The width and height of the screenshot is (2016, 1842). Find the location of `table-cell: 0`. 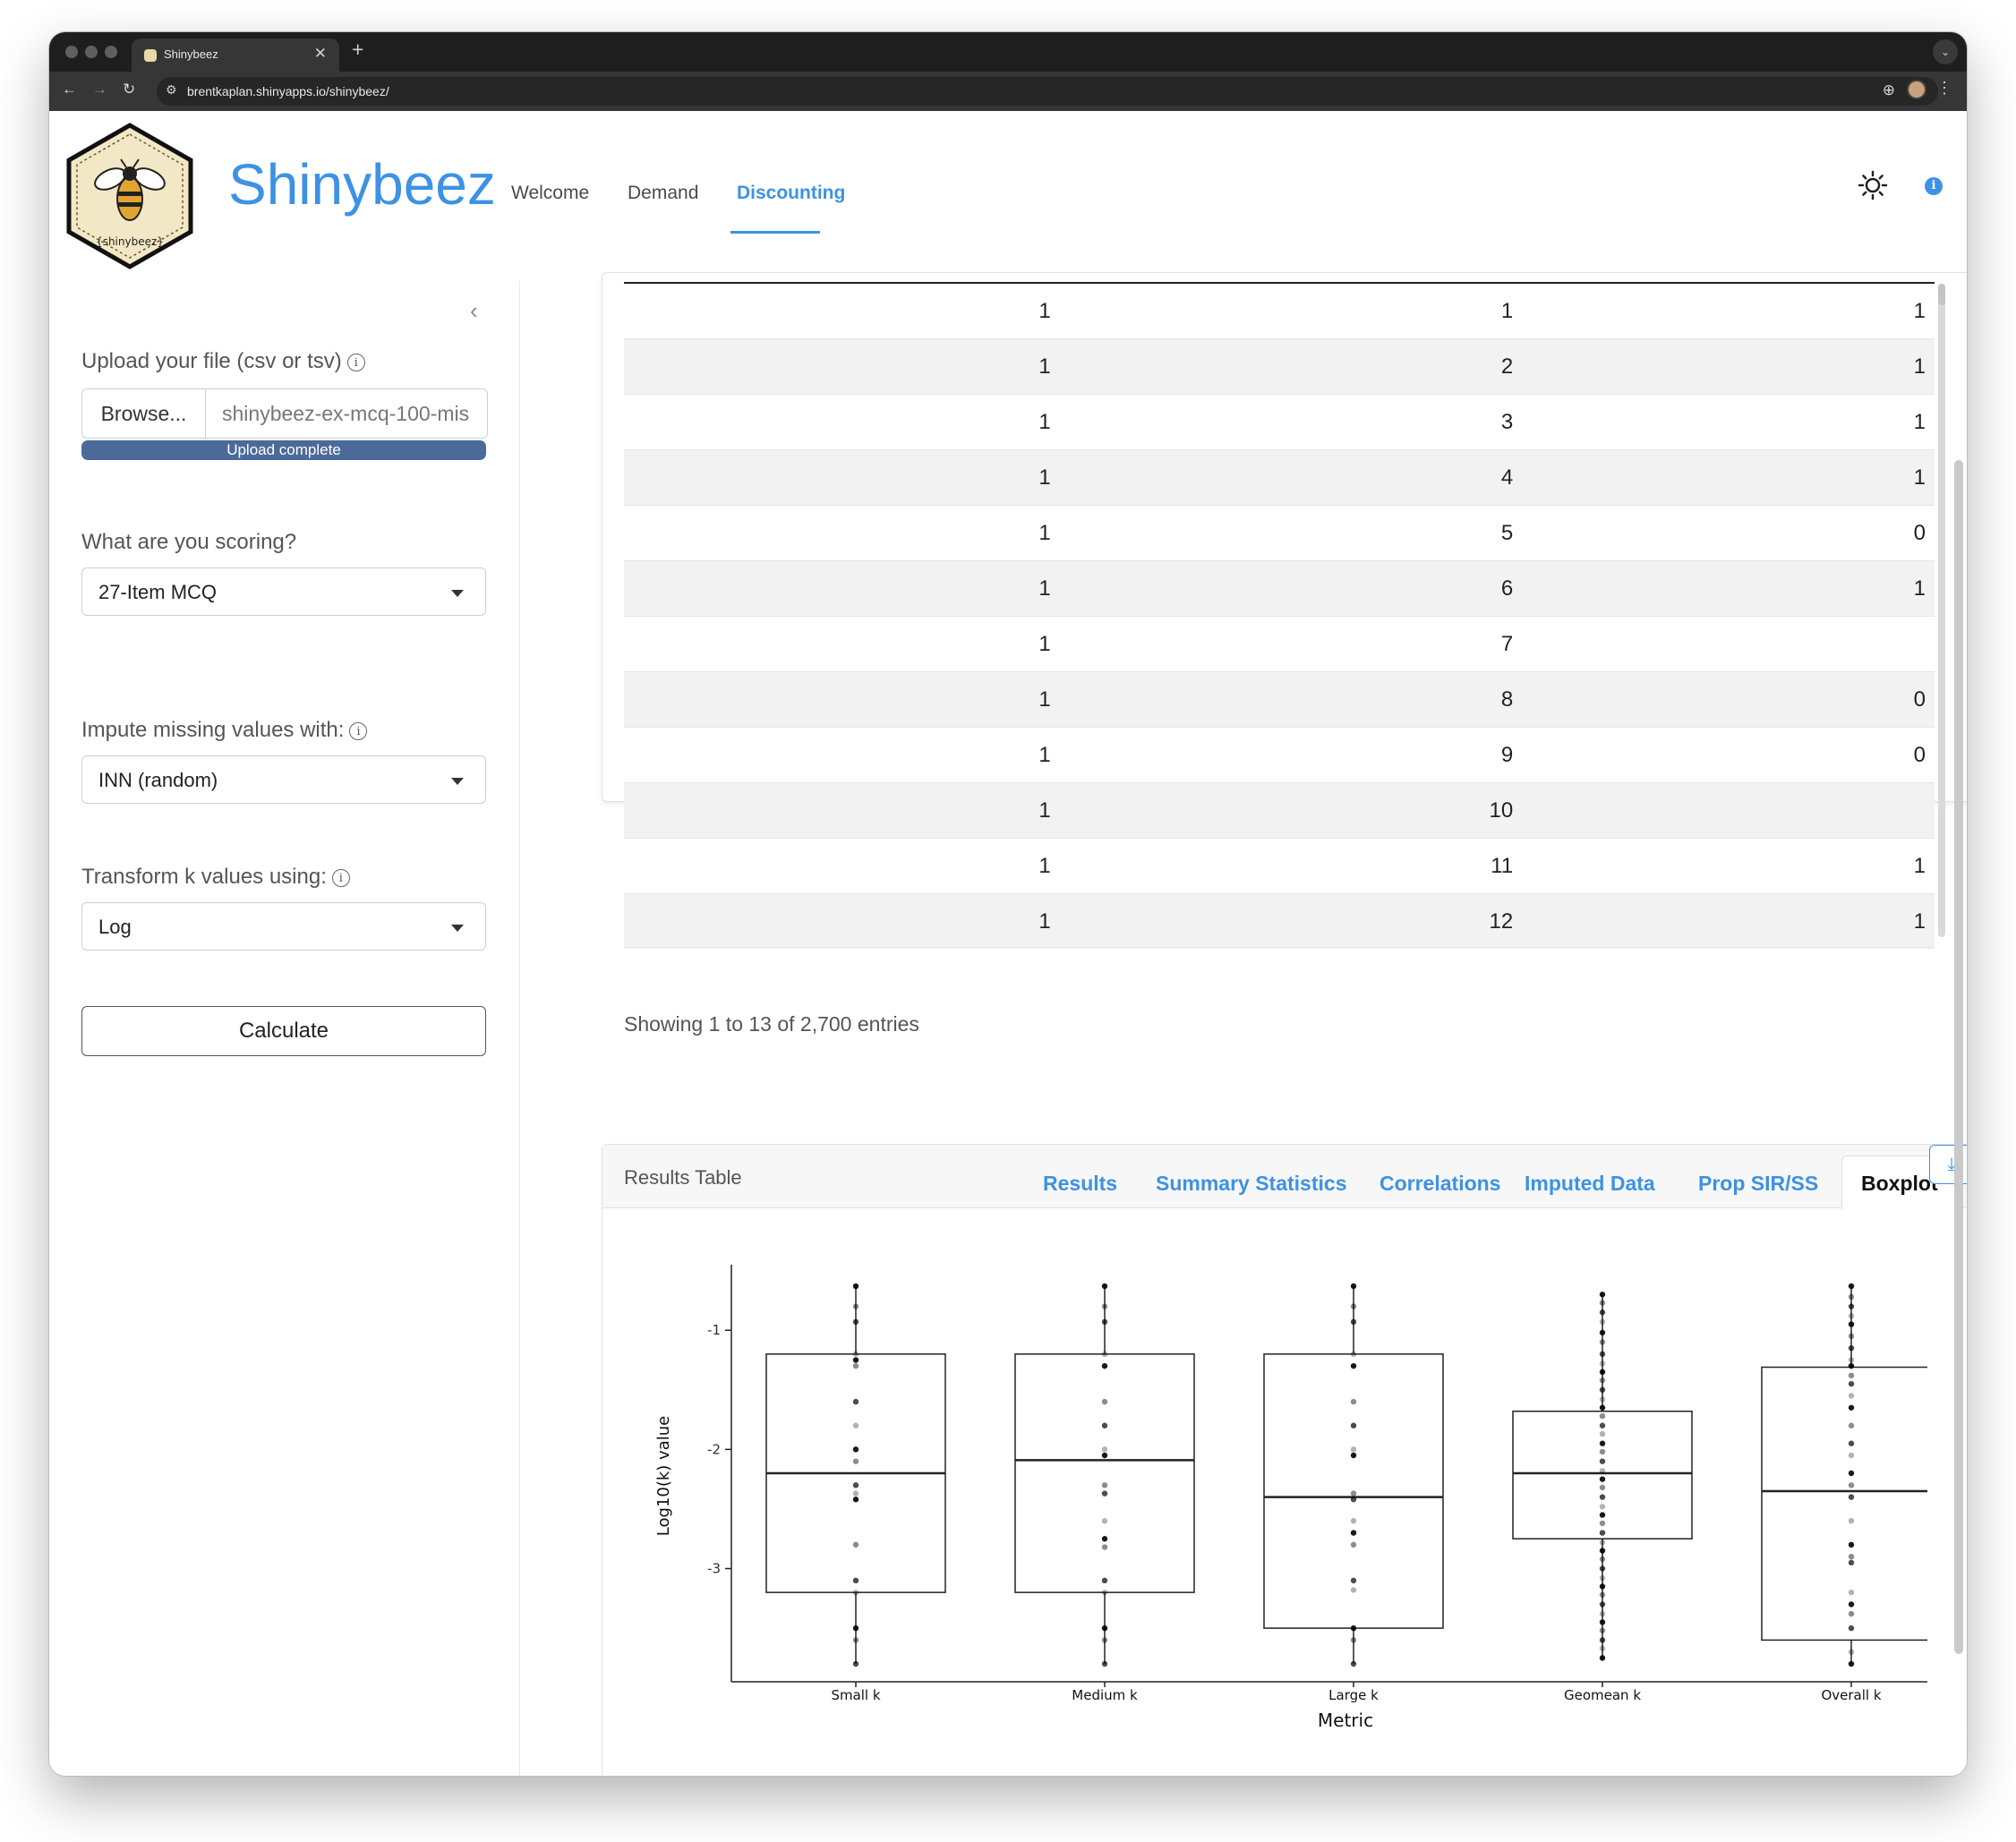

table-cell: 0 is located at coordinates (1724, 533).